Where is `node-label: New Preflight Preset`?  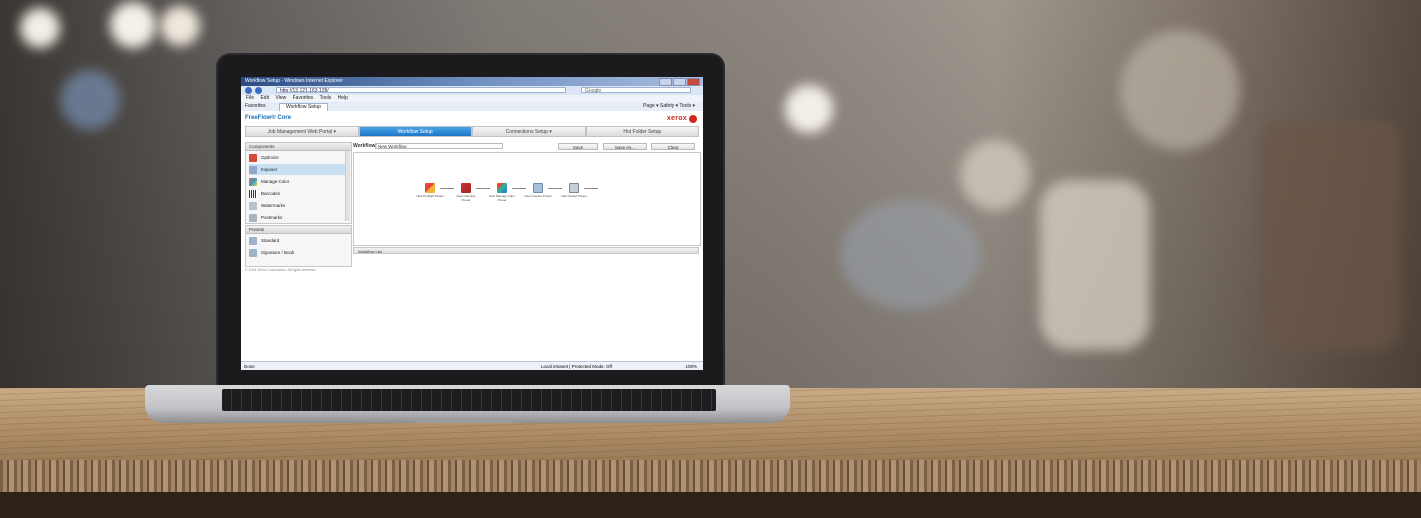
node-label: New Preflight Preset is located at coordinates (430, 196).